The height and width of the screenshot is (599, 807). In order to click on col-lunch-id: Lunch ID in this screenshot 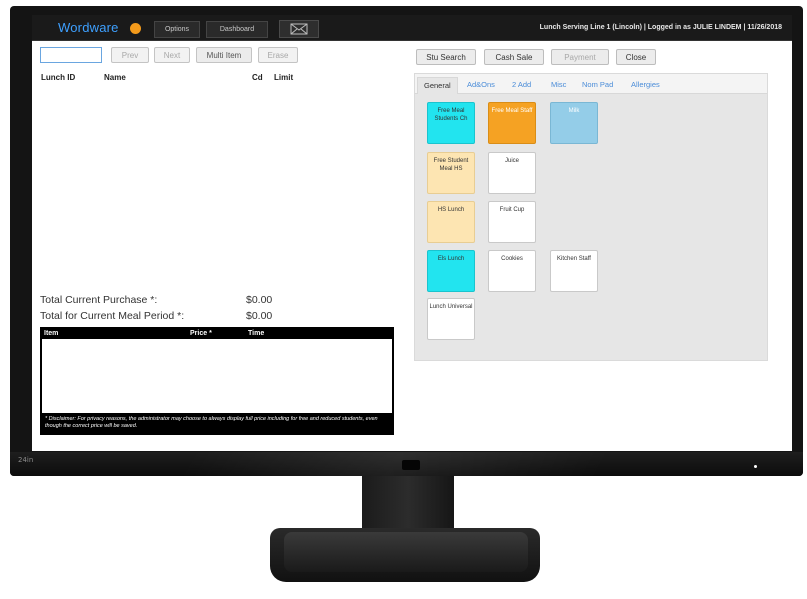, I will do `click(58, 77)`.